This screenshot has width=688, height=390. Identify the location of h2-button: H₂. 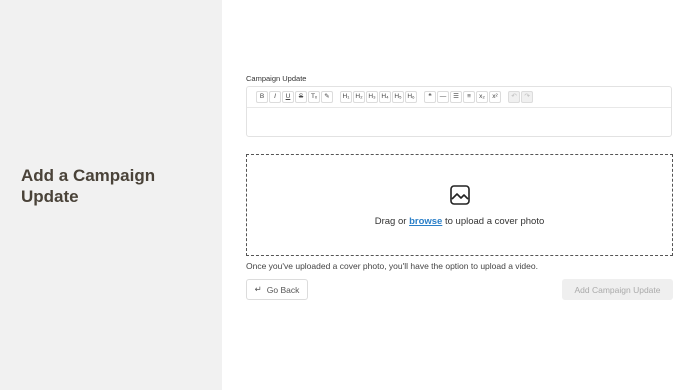
(359, 97).